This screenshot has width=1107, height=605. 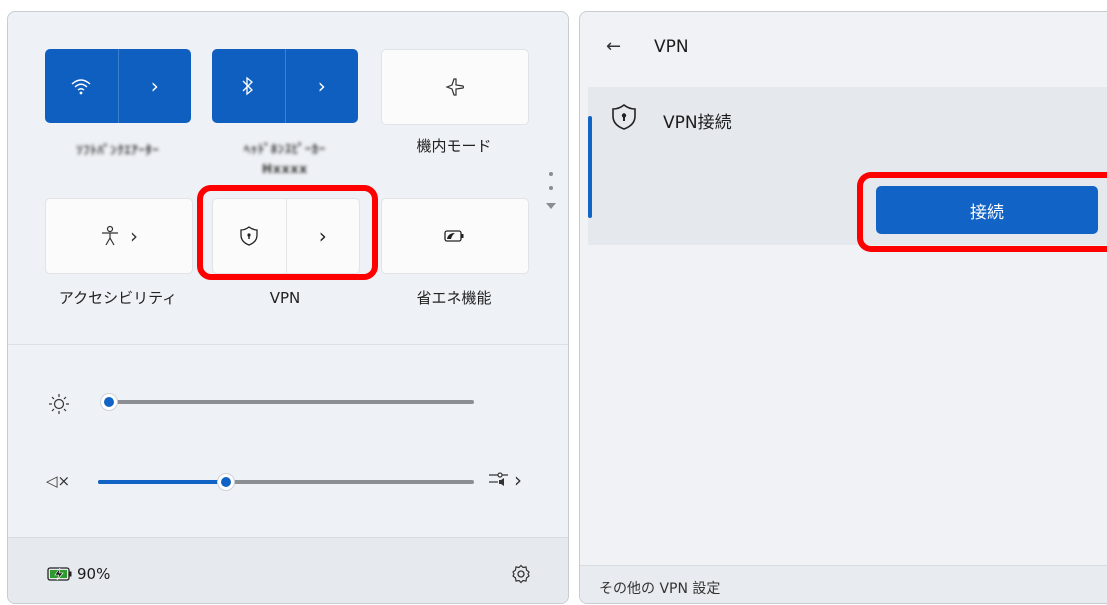 I want to click on vpn-tile-highlight, so click(x=287, y=232).